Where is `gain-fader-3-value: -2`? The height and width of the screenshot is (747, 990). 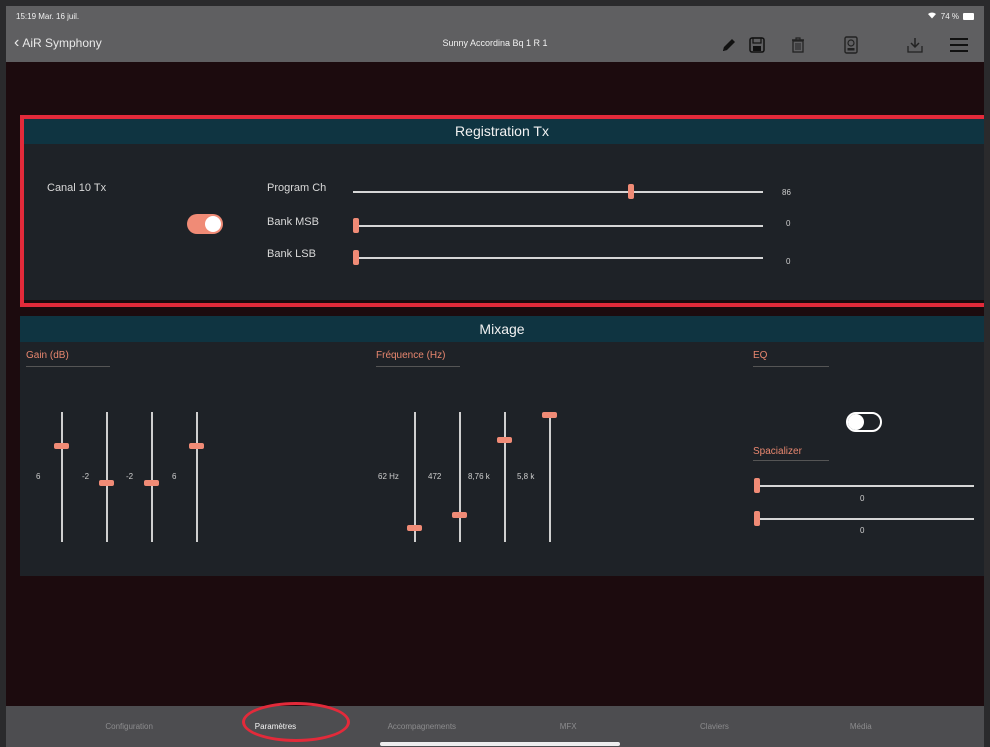 gain-fader-3-value: -2 is located at coordinates (130, 476).